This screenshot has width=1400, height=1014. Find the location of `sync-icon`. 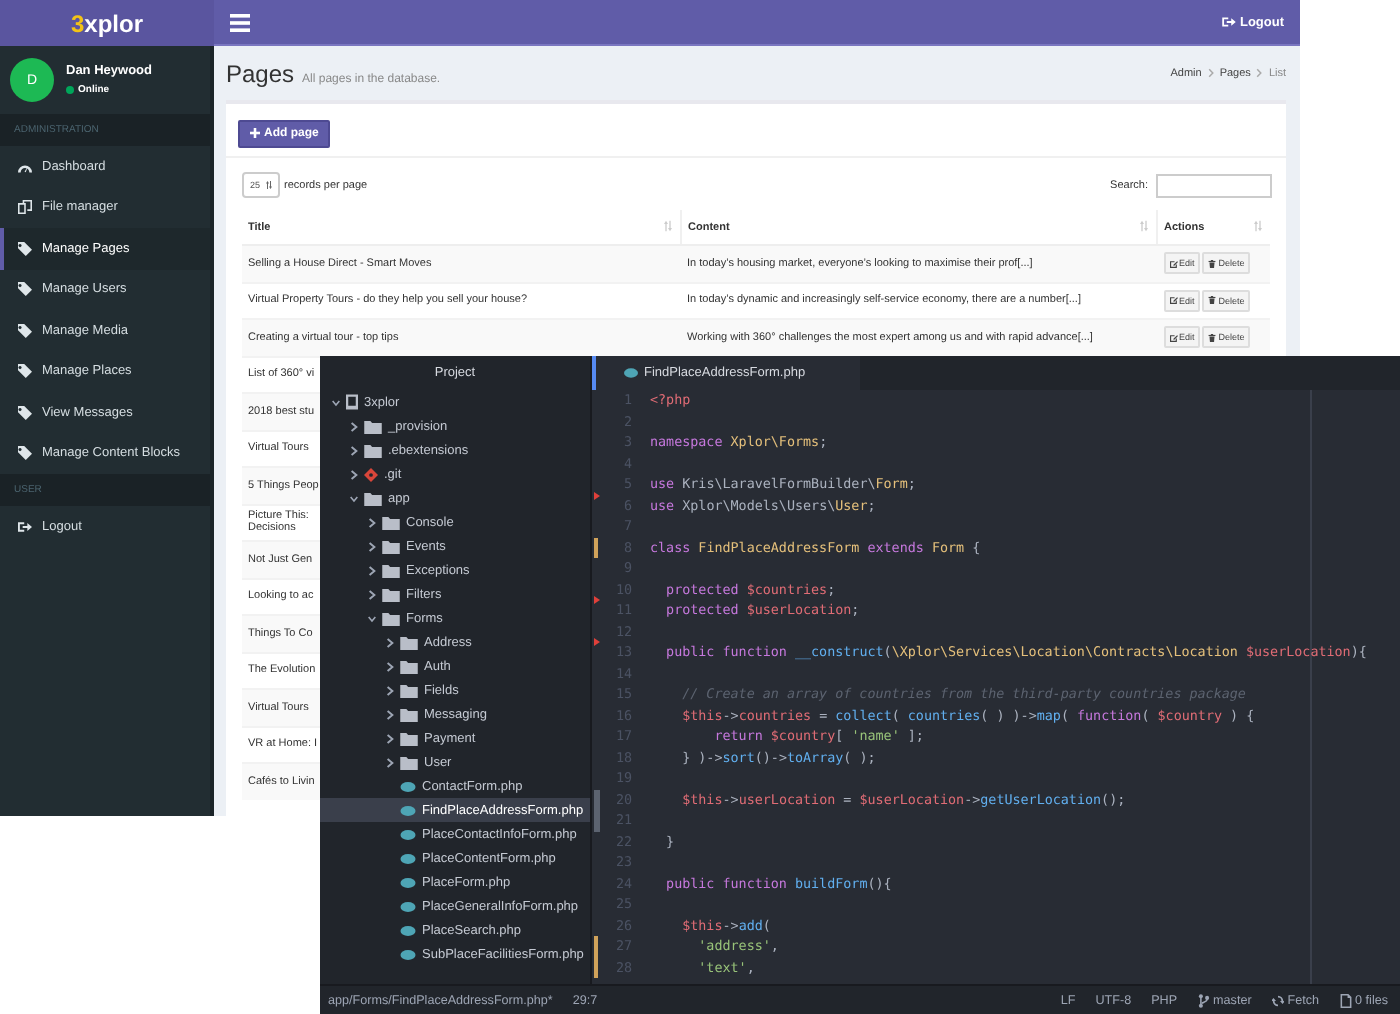

sync-icon is located at coordinates (1277, 1000).